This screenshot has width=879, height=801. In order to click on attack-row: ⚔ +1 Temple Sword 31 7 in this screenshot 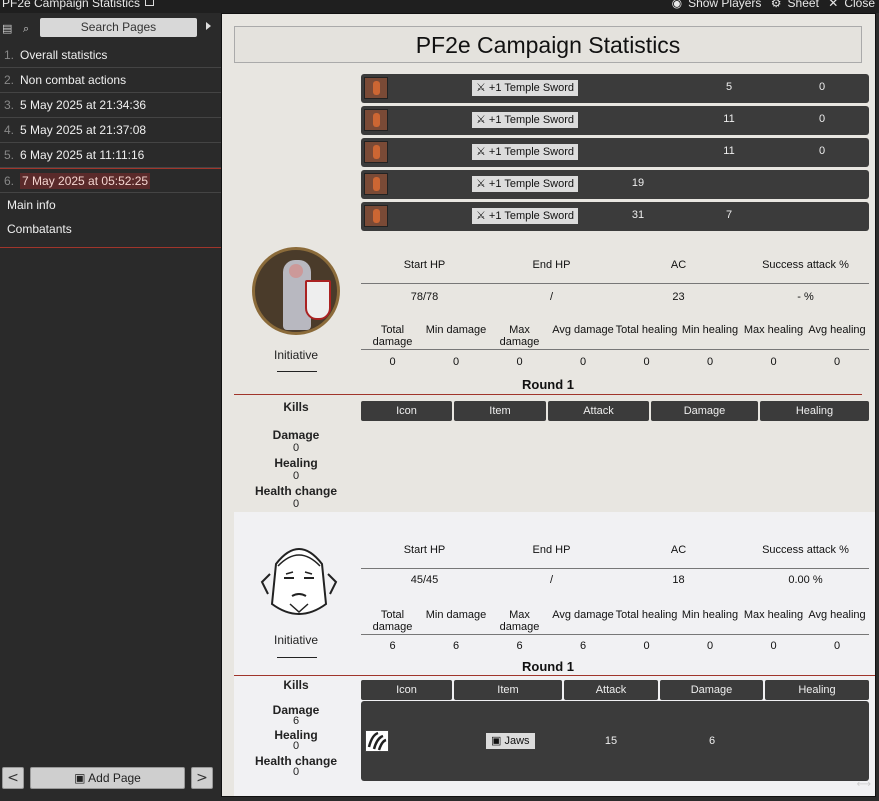, I will do `click(615, 216)`.